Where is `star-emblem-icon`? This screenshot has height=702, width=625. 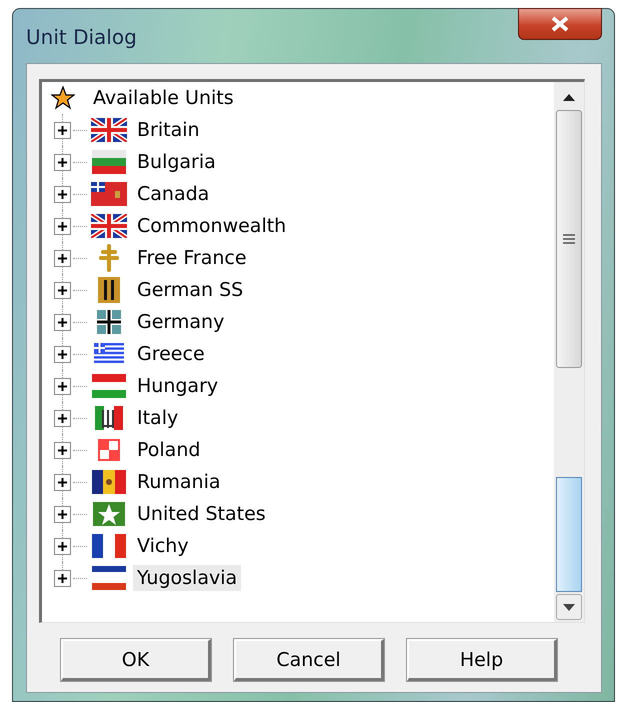
star-emblem-icon is located at coordinates (109, 514).